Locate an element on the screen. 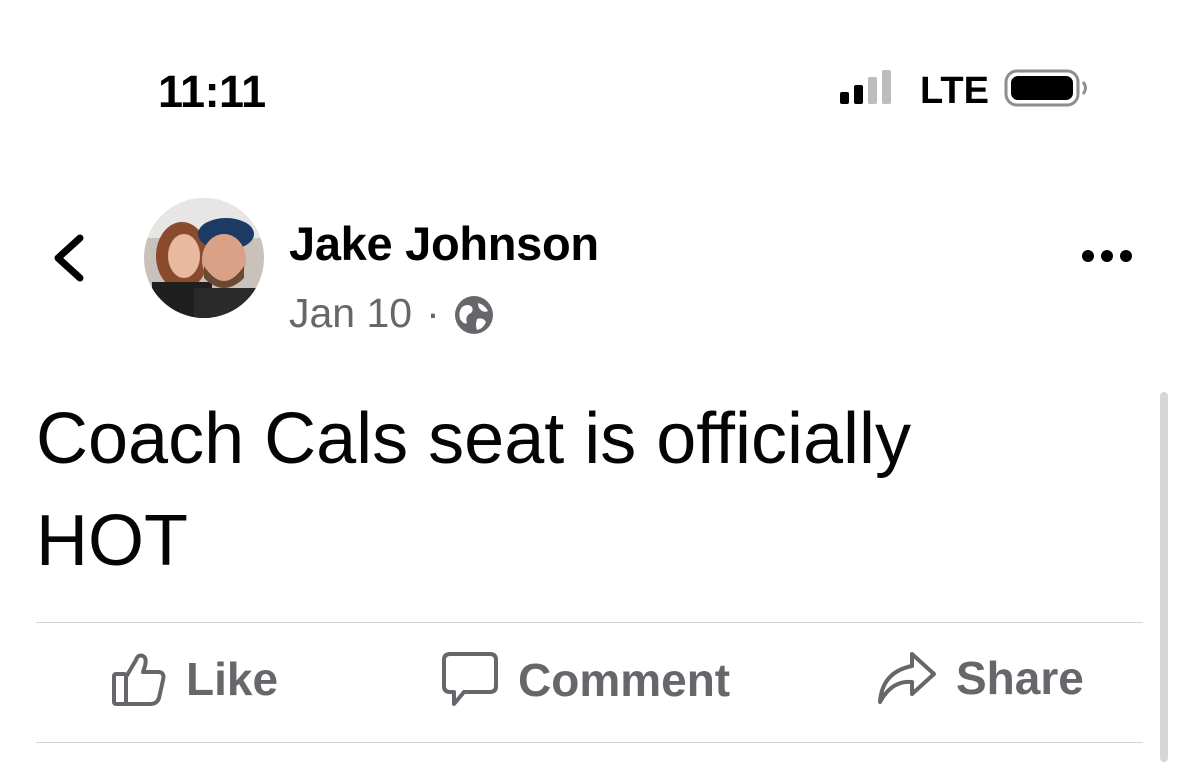 Image resolution: width=1179 pixels, height=762 pixels. share-button: Share is located at coordinates (980, 678).